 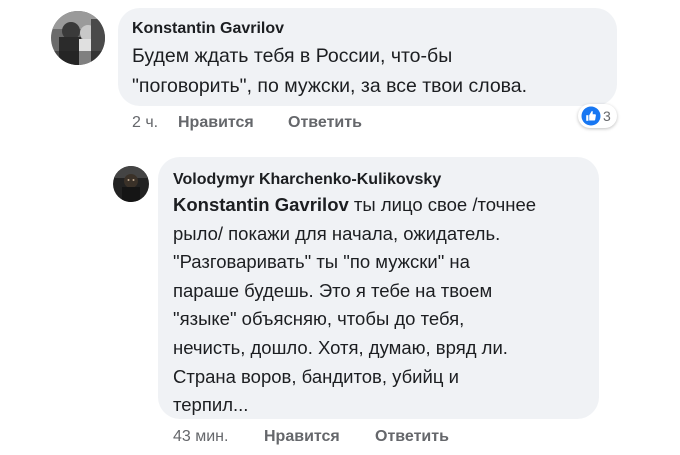 I want to click on reaction-summary: 3, so click(x=597, y=116).